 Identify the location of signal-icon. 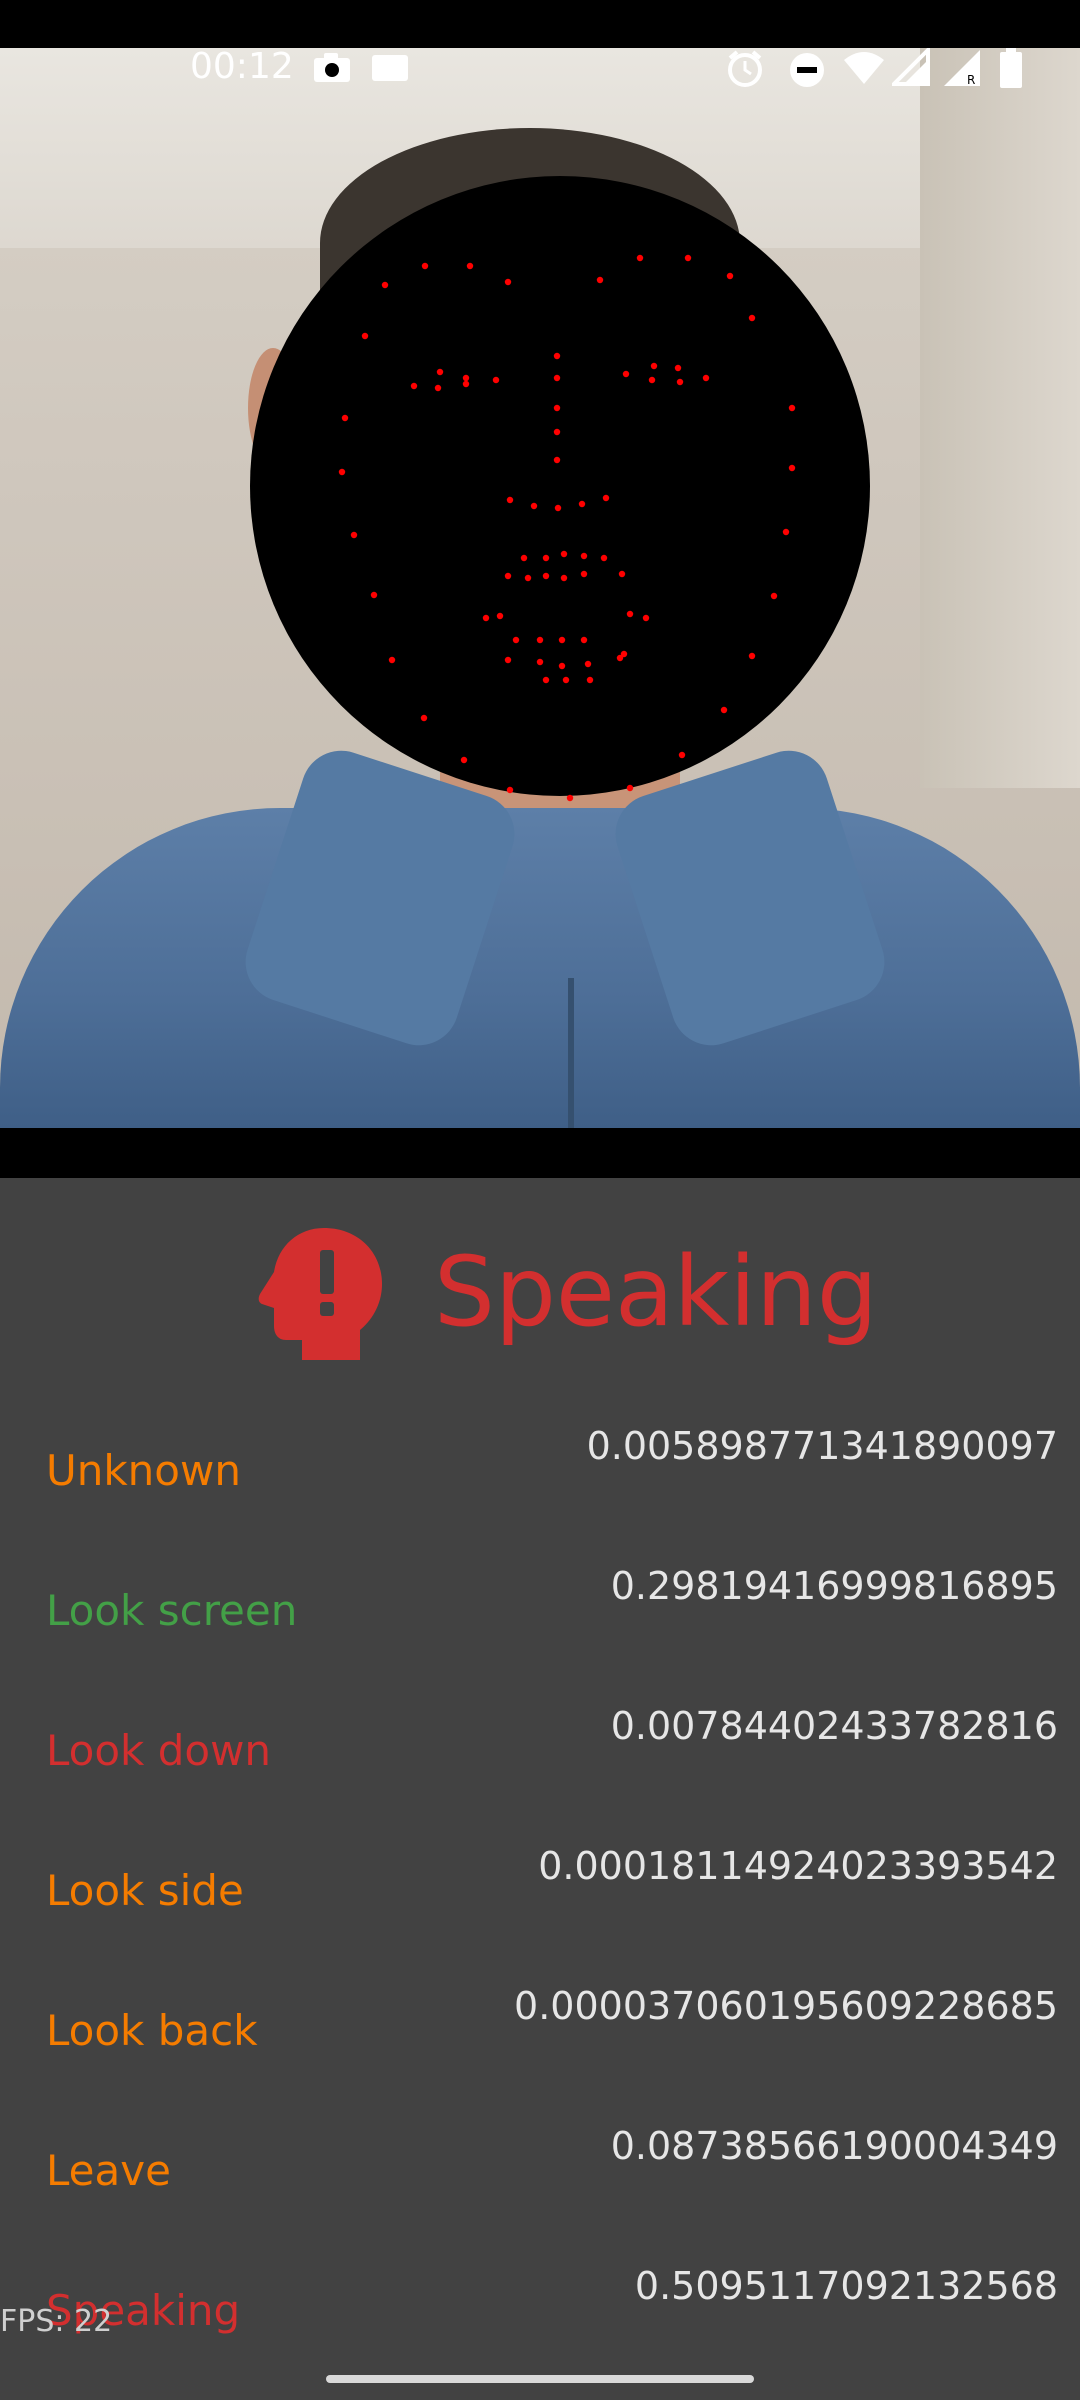
(909, 67).